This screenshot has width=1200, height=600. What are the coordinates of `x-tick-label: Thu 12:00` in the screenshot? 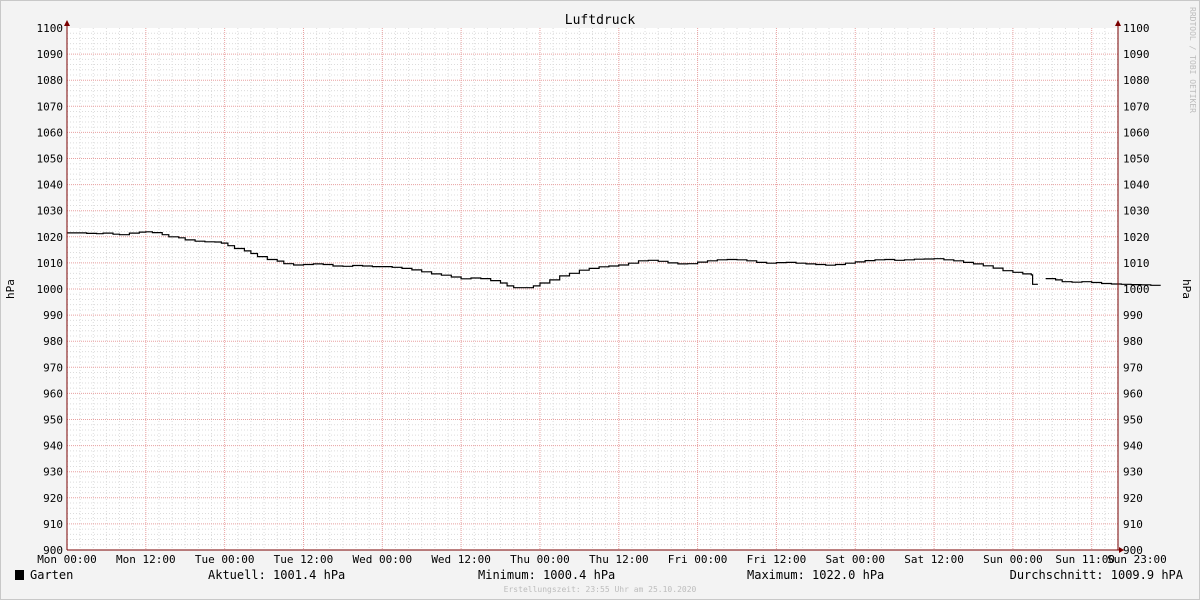 It's located at (619, 559).